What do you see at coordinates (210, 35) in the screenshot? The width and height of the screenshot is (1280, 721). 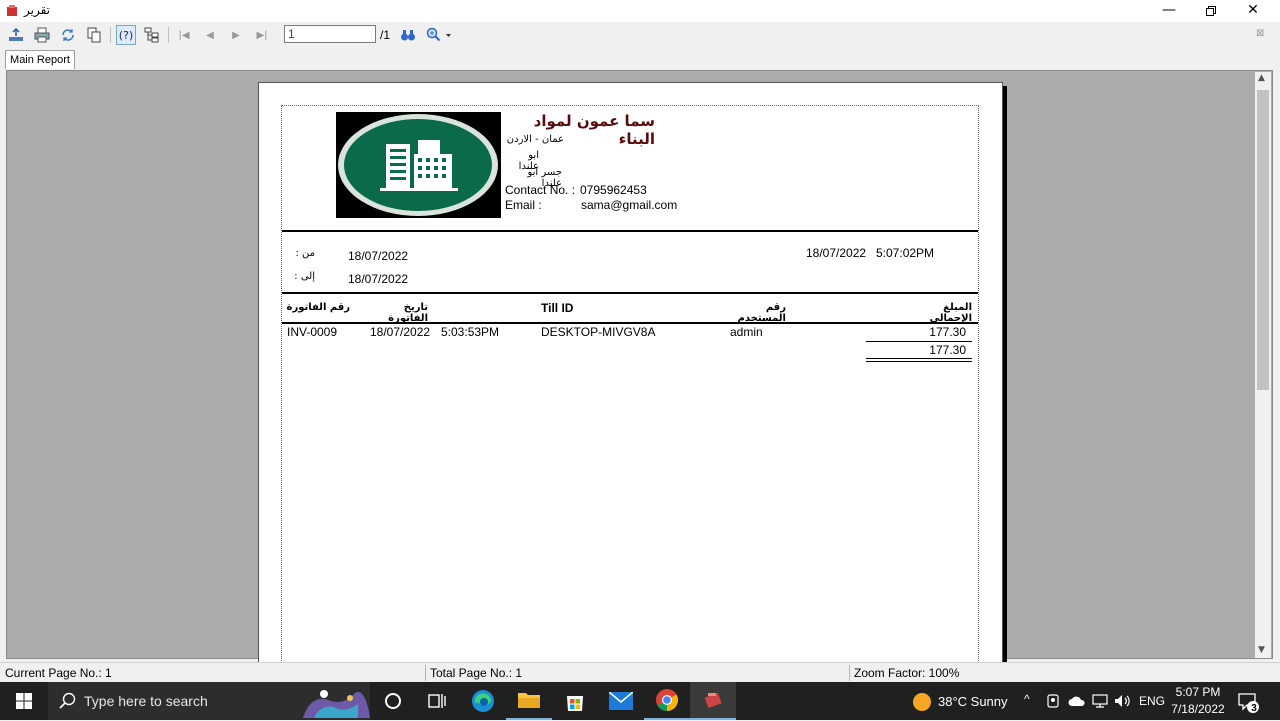 I see `previous-page-icon: ◀` at bounding box center [210, 35].